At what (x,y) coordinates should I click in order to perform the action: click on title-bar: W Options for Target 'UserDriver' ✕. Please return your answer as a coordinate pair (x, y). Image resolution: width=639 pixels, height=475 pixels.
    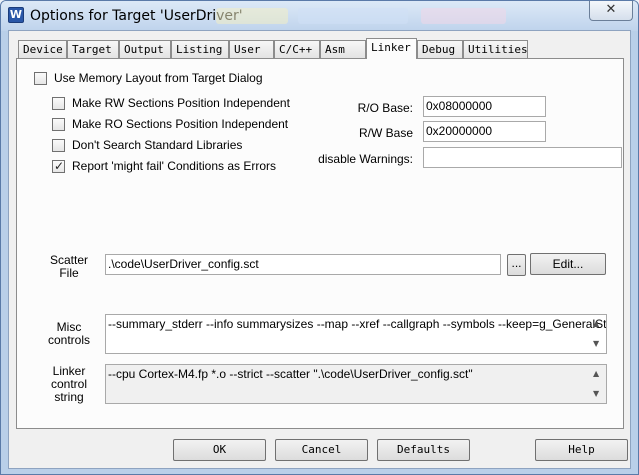
    Looking at the image, I should click on (319, 16).